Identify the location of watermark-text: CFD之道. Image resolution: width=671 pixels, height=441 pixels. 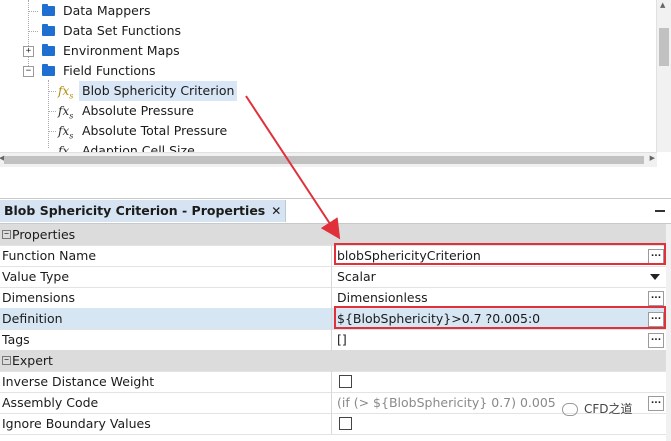
(608, 409).